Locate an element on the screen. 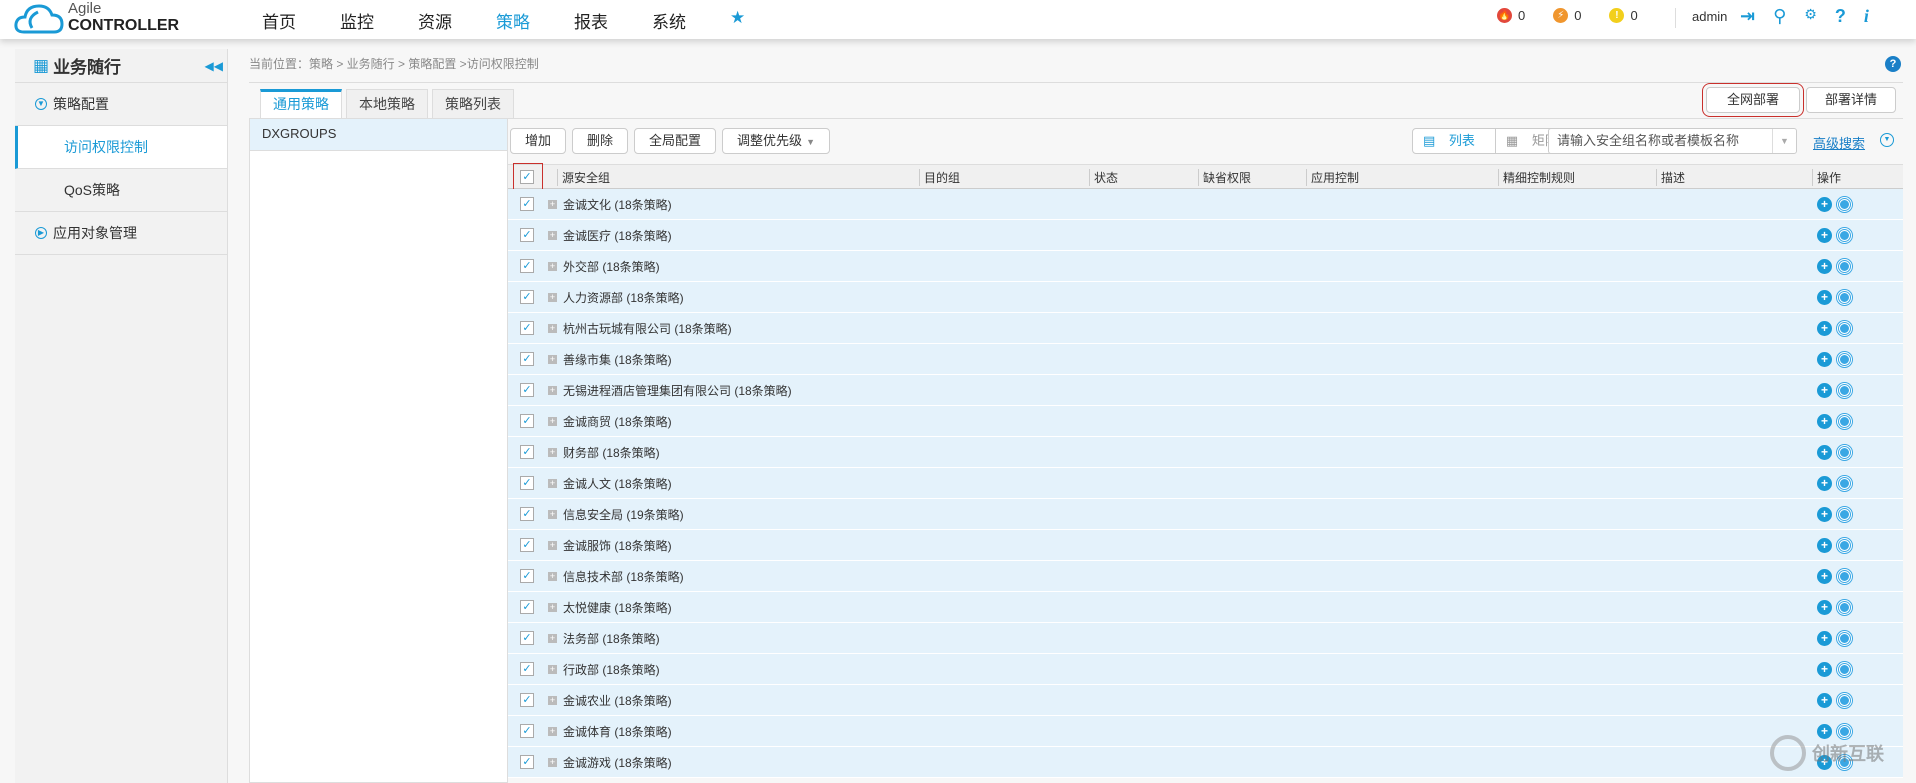 The image size is (1916, 783). list-view-button: ▤ 列表 is located at coordinates (1454, 141).